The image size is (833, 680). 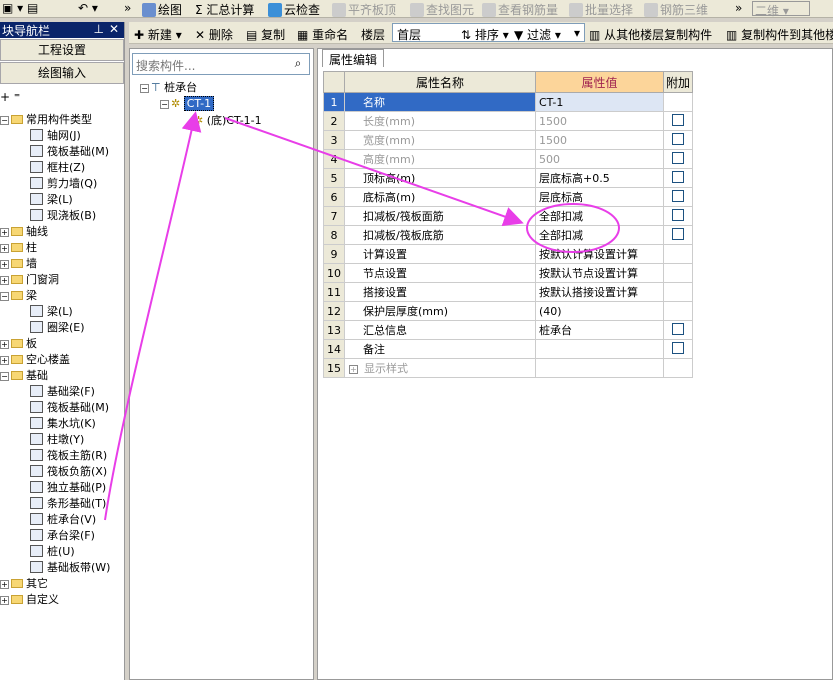 What do you see at coordinates (599, 368) in the screenshot?
I see `property-value` at bounding box center [599, 368].